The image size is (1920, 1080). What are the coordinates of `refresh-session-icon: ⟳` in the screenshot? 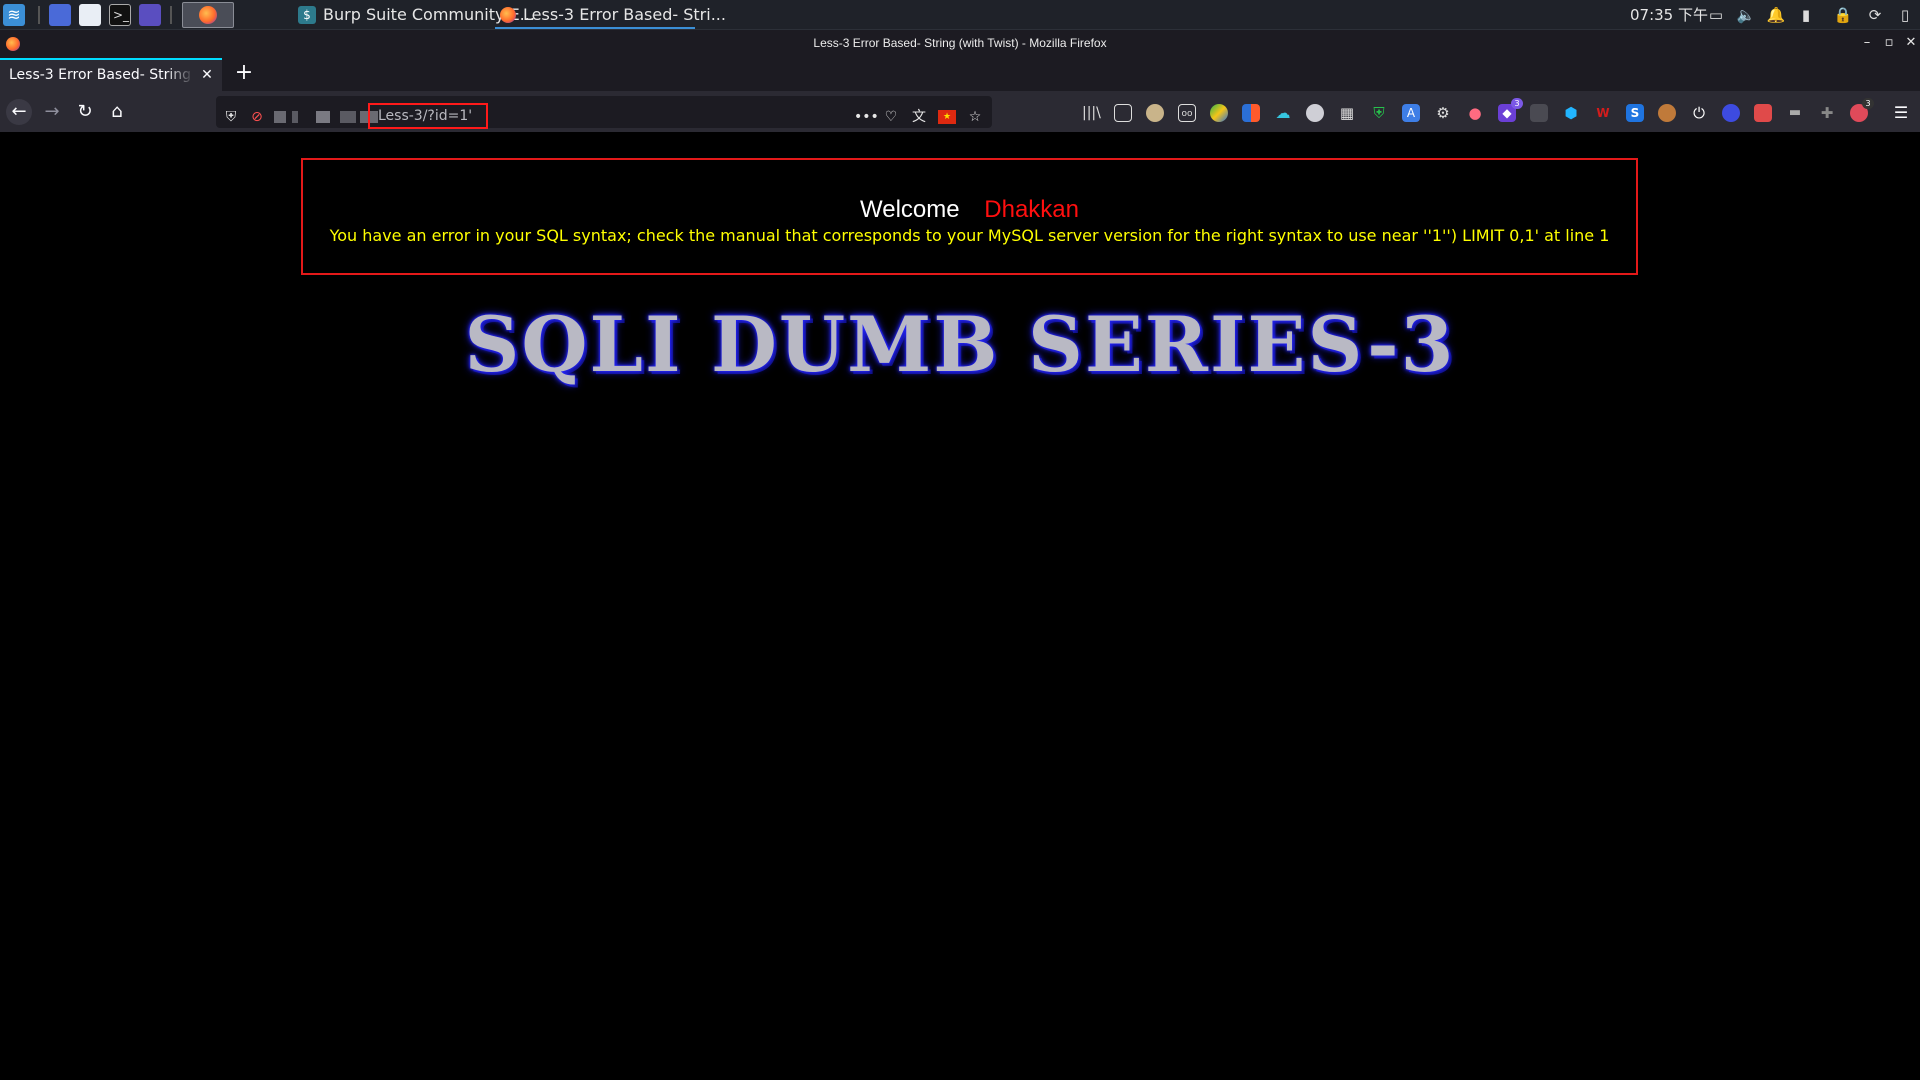 It's located at (1875, 15).